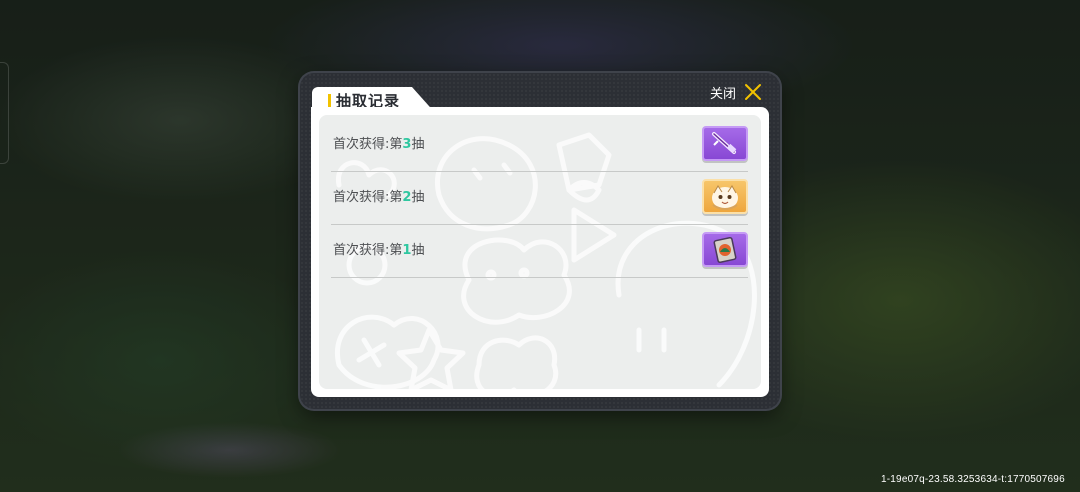  Describe the element at coordinates (973, 479) in the screenshot. I see `build-id-text: 1-19e07q-23.58.3253634-t:1770507696` at that location.